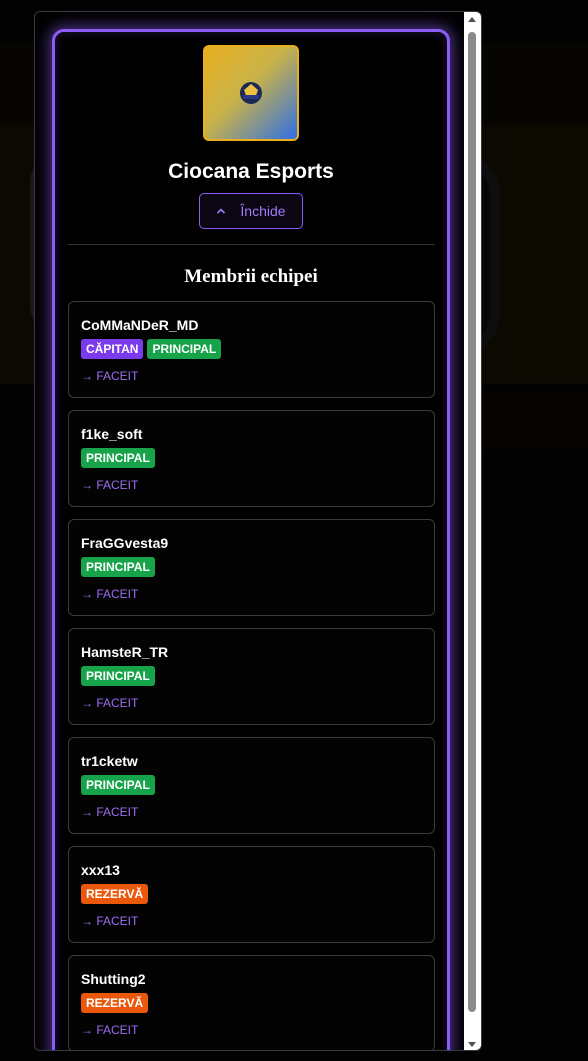 This screenshot has width=588, height=1061. I want to click on member-card: tr1cketw PRINCIPAL → FACEIT, so click(251, 785).